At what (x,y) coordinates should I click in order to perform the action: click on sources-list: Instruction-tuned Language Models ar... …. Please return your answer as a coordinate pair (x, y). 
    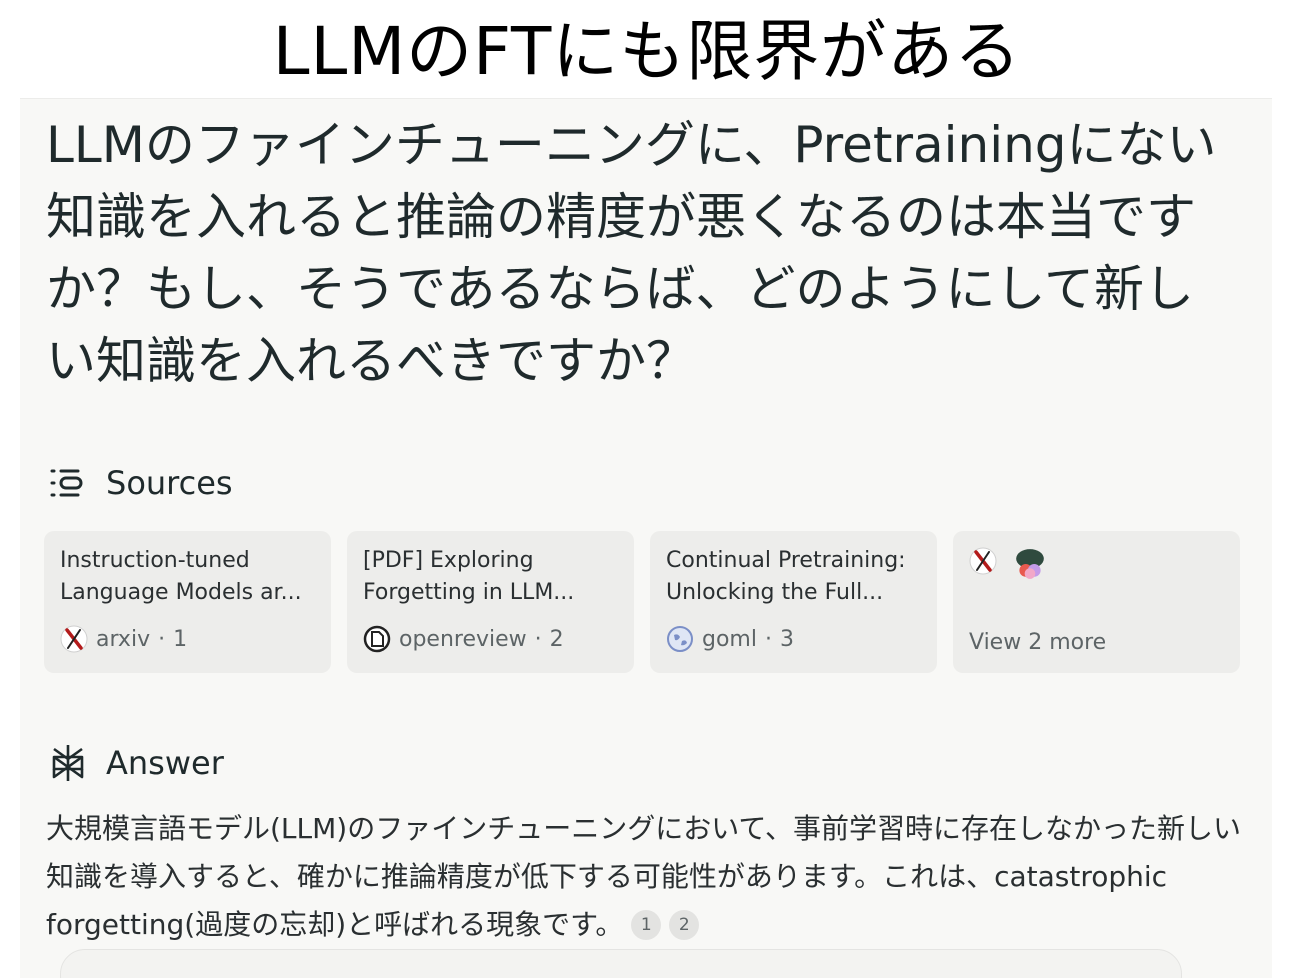
    Looking at the image, I should click on (642, 602).